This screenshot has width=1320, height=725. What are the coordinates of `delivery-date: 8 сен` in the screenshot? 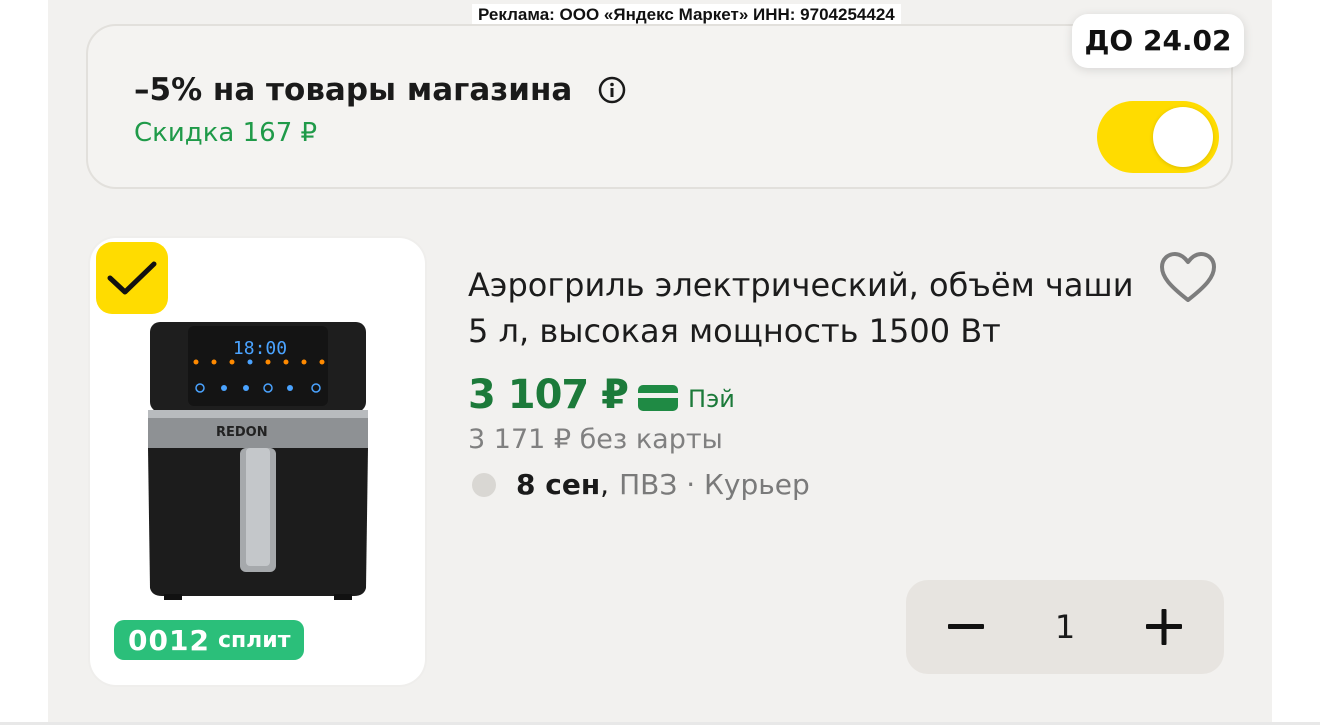 It's located at (558, 484).